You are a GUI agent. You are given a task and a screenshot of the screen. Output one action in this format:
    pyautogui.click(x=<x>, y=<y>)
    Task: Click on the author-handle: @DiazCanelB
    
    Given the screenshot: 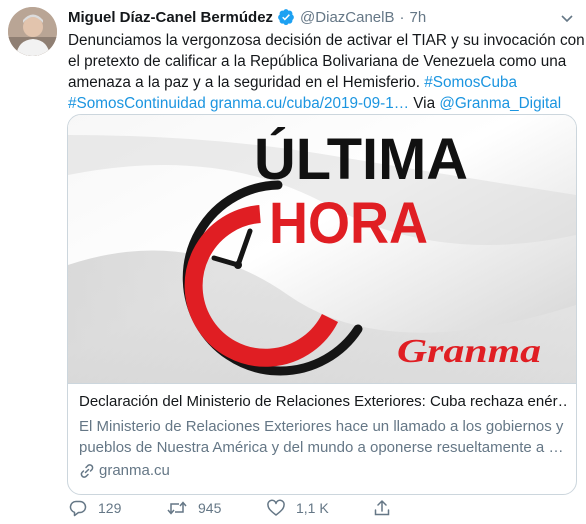 What is the action you would take?
    pyautogui.click(x=347, y=17)
    